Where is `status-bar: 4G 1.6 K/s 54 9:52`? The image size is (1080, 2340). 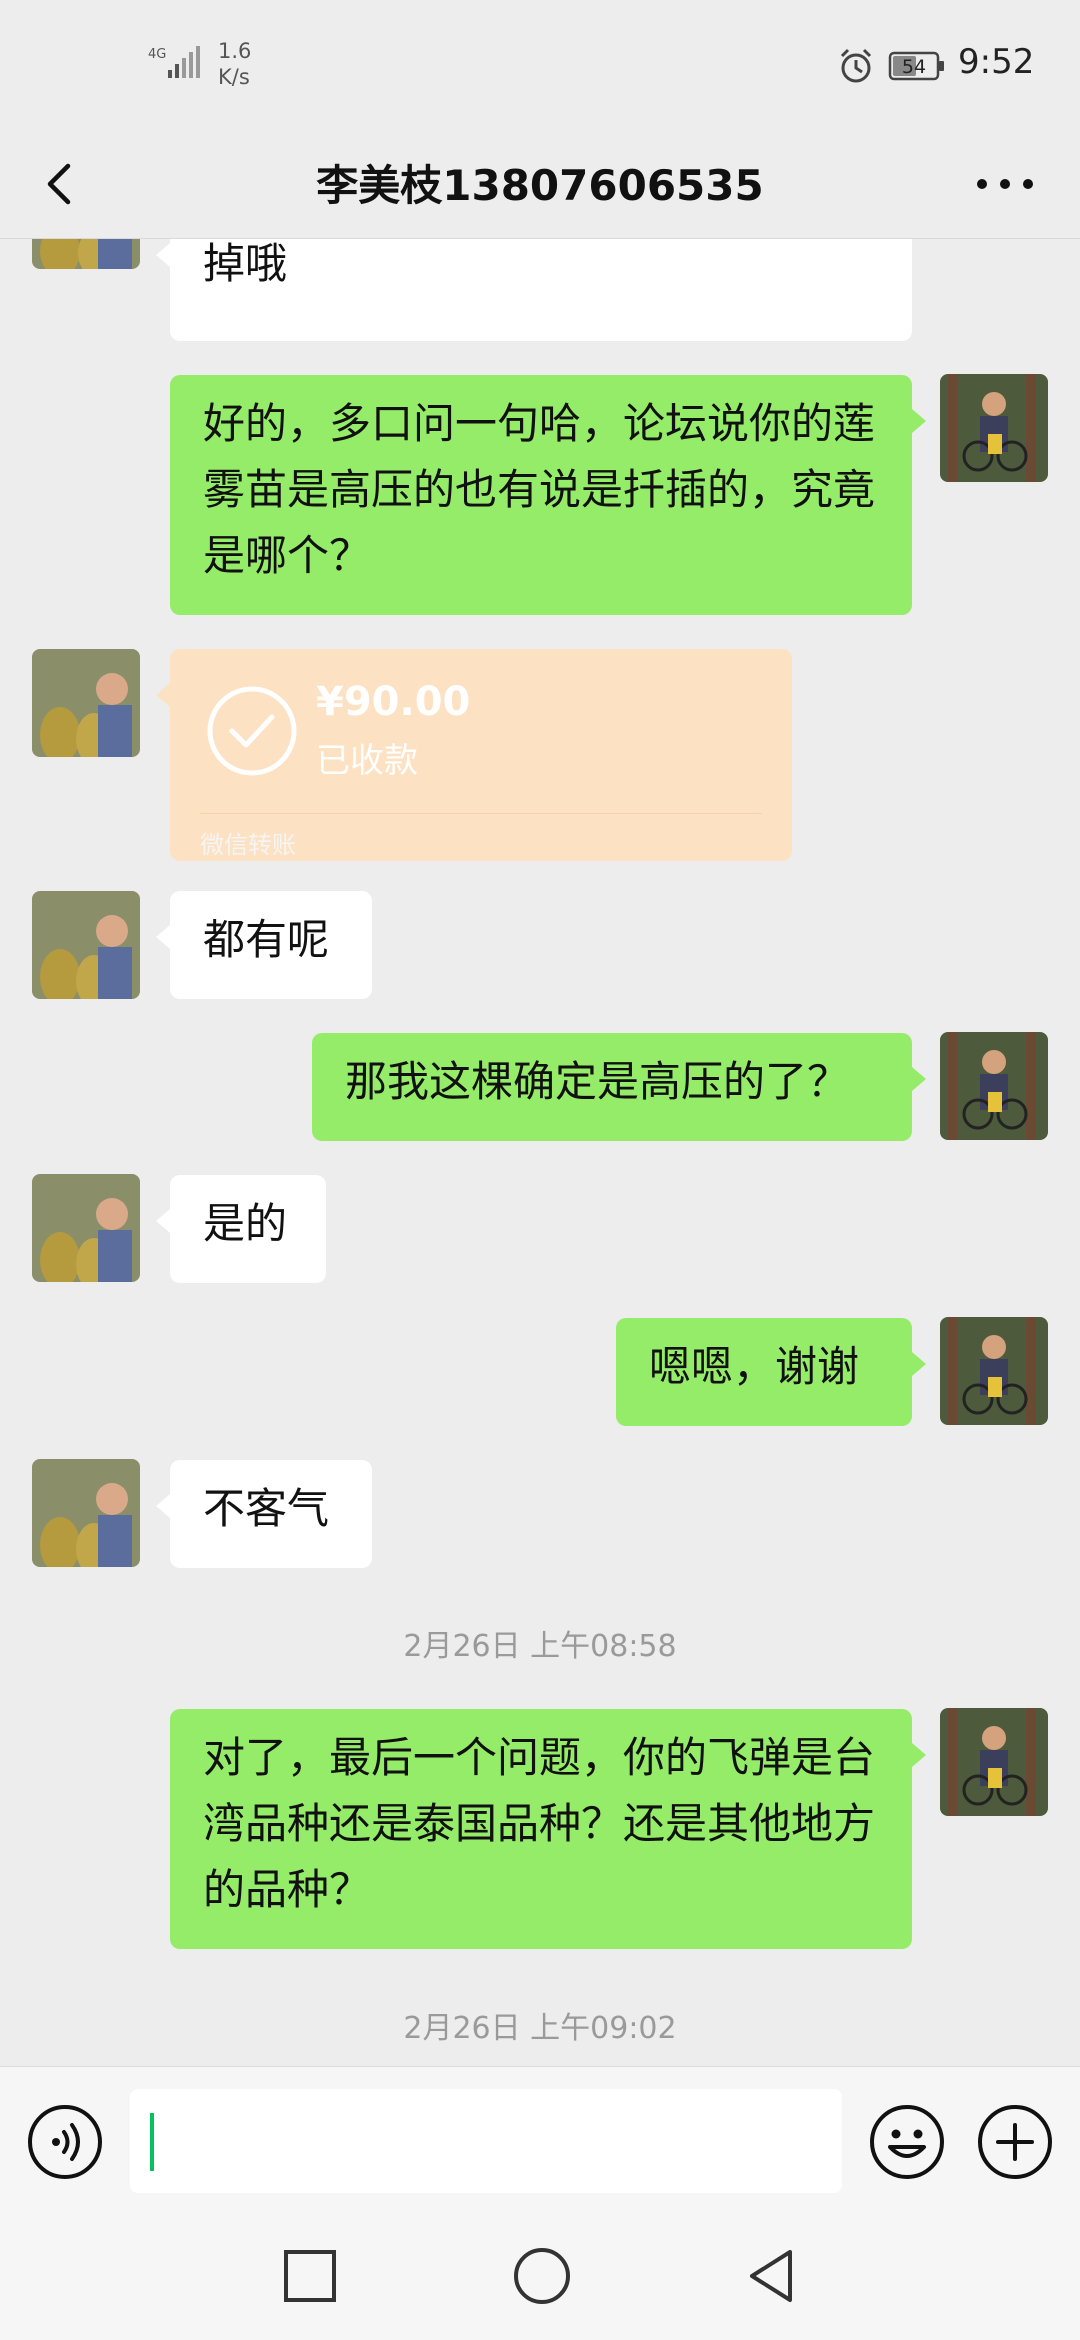 status-bar: 4G 1.6 K/s 54 9:52 is located at coordinates (540, 65).